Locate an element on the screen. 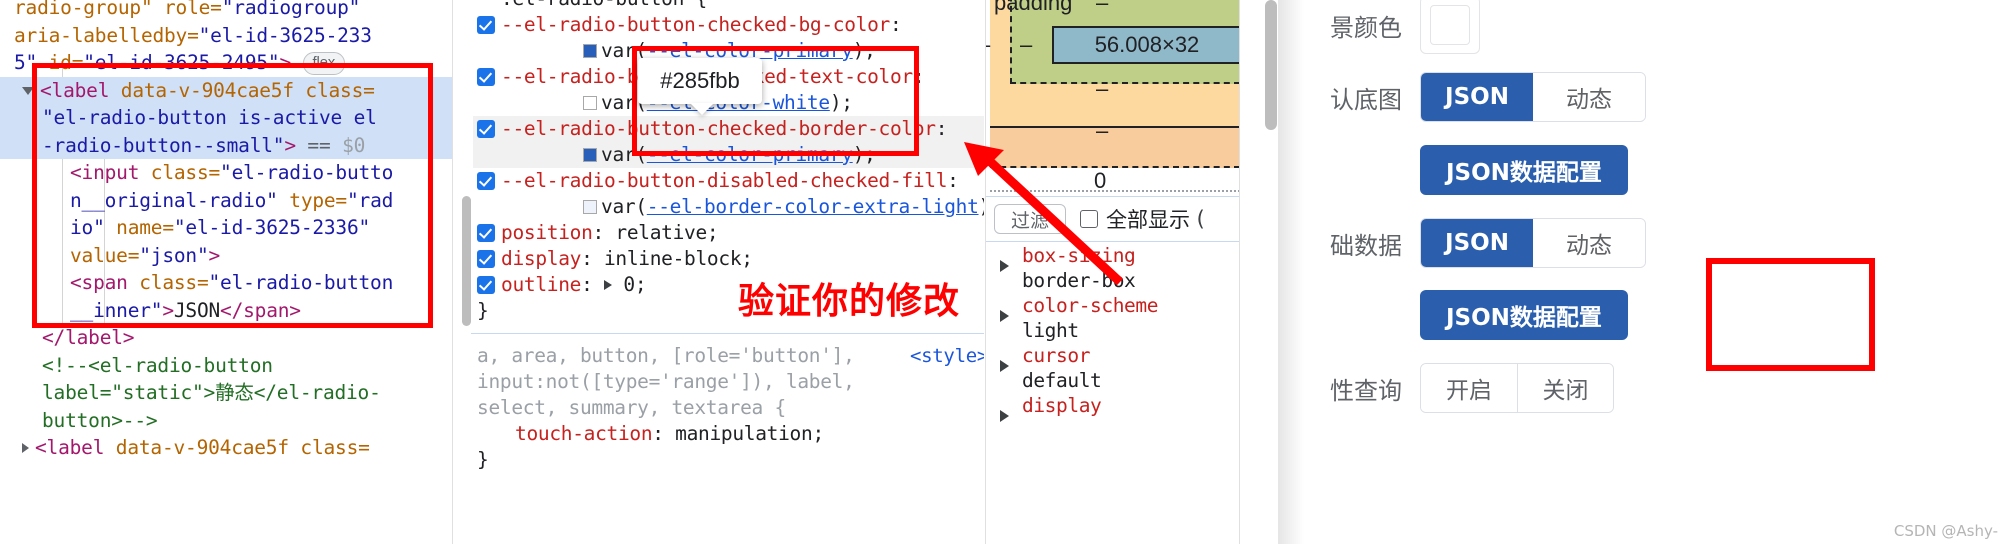 The image size is (2006, 544). style-source-link: <style> is located at coordinates (947, 356).